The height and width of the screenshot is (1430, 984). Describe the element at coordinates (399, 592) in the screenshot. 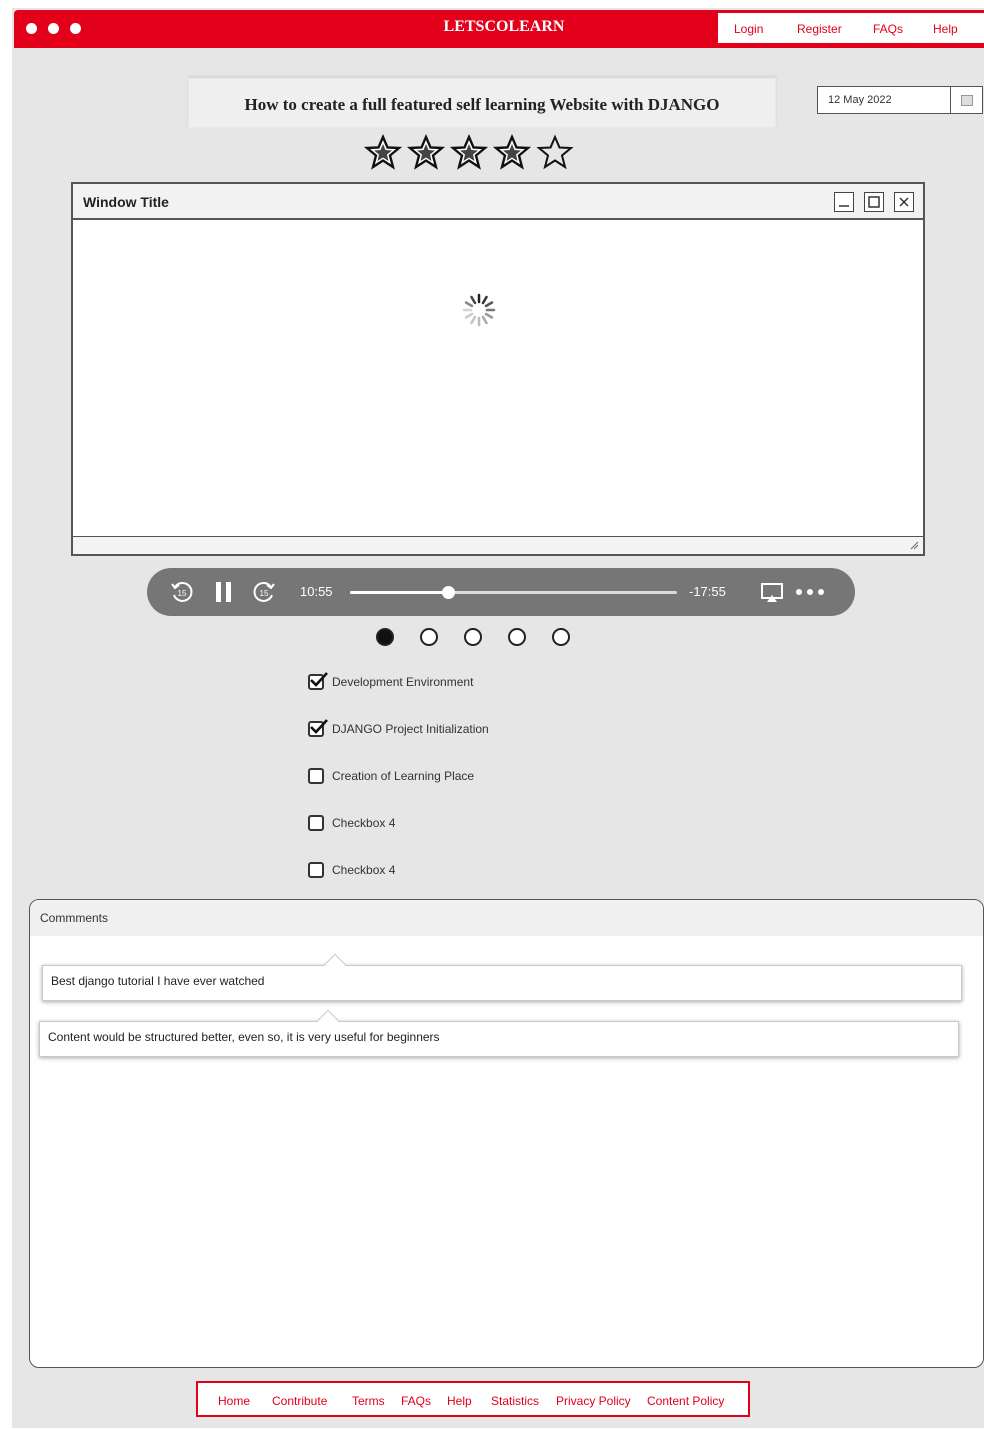

I see `progress-fill` at that location.